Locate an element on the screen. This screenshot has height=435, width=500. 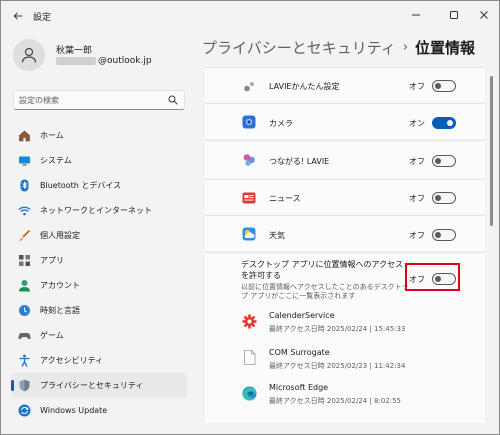
app-name: 天気 is located at coordinates (277, 235).